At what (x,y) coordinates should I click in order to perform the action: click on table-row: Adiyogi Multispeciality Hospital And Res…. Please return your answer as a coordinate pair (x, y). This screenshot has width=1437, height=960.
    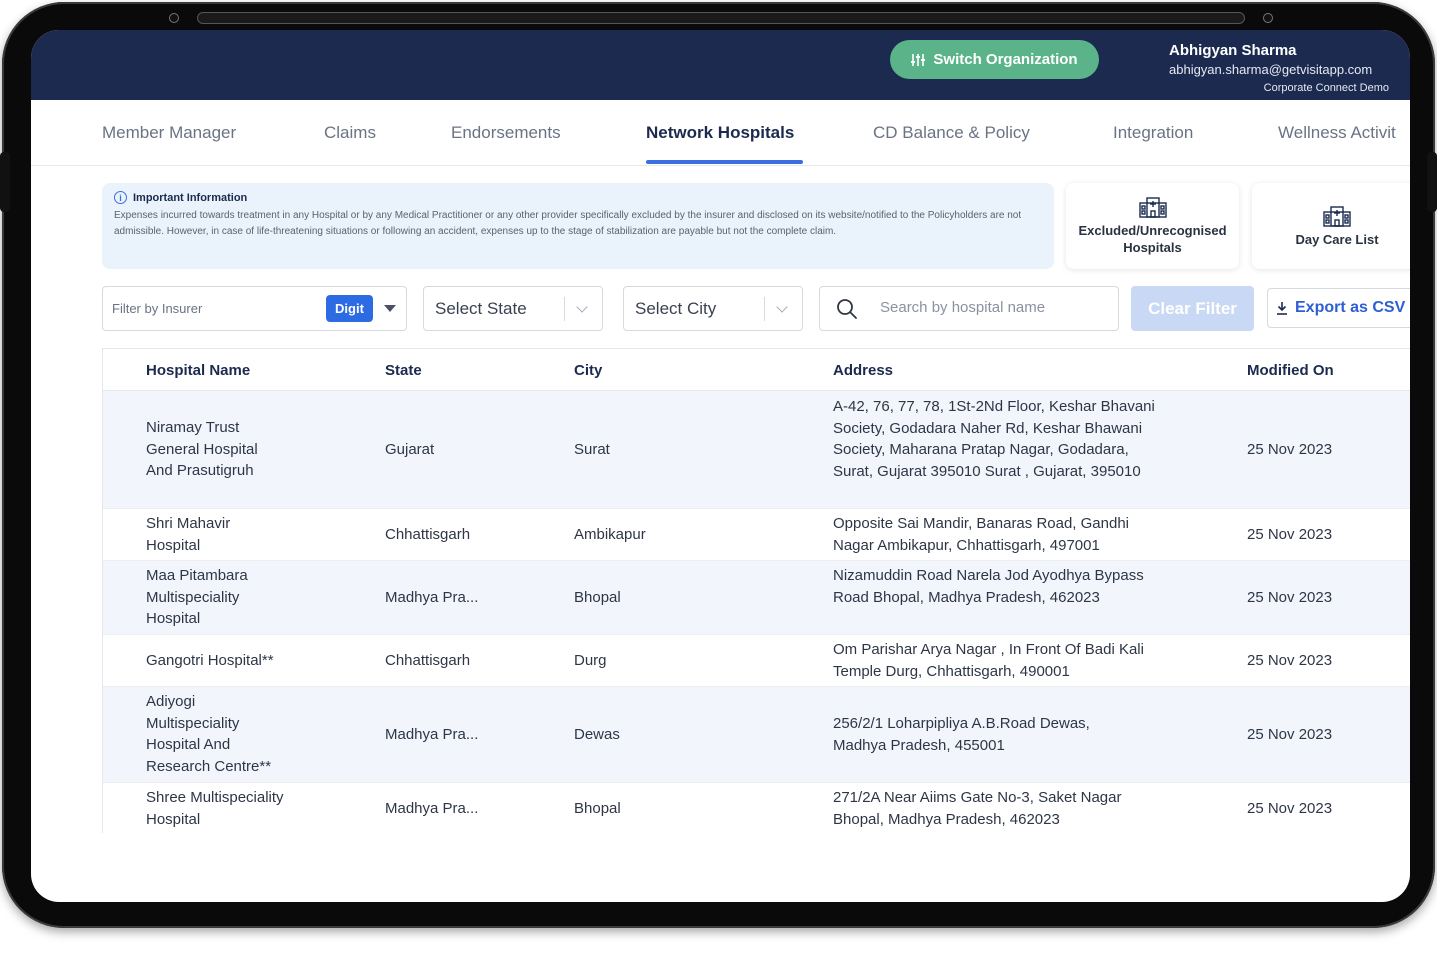
    Looking at the image, I should click on (756, 735).